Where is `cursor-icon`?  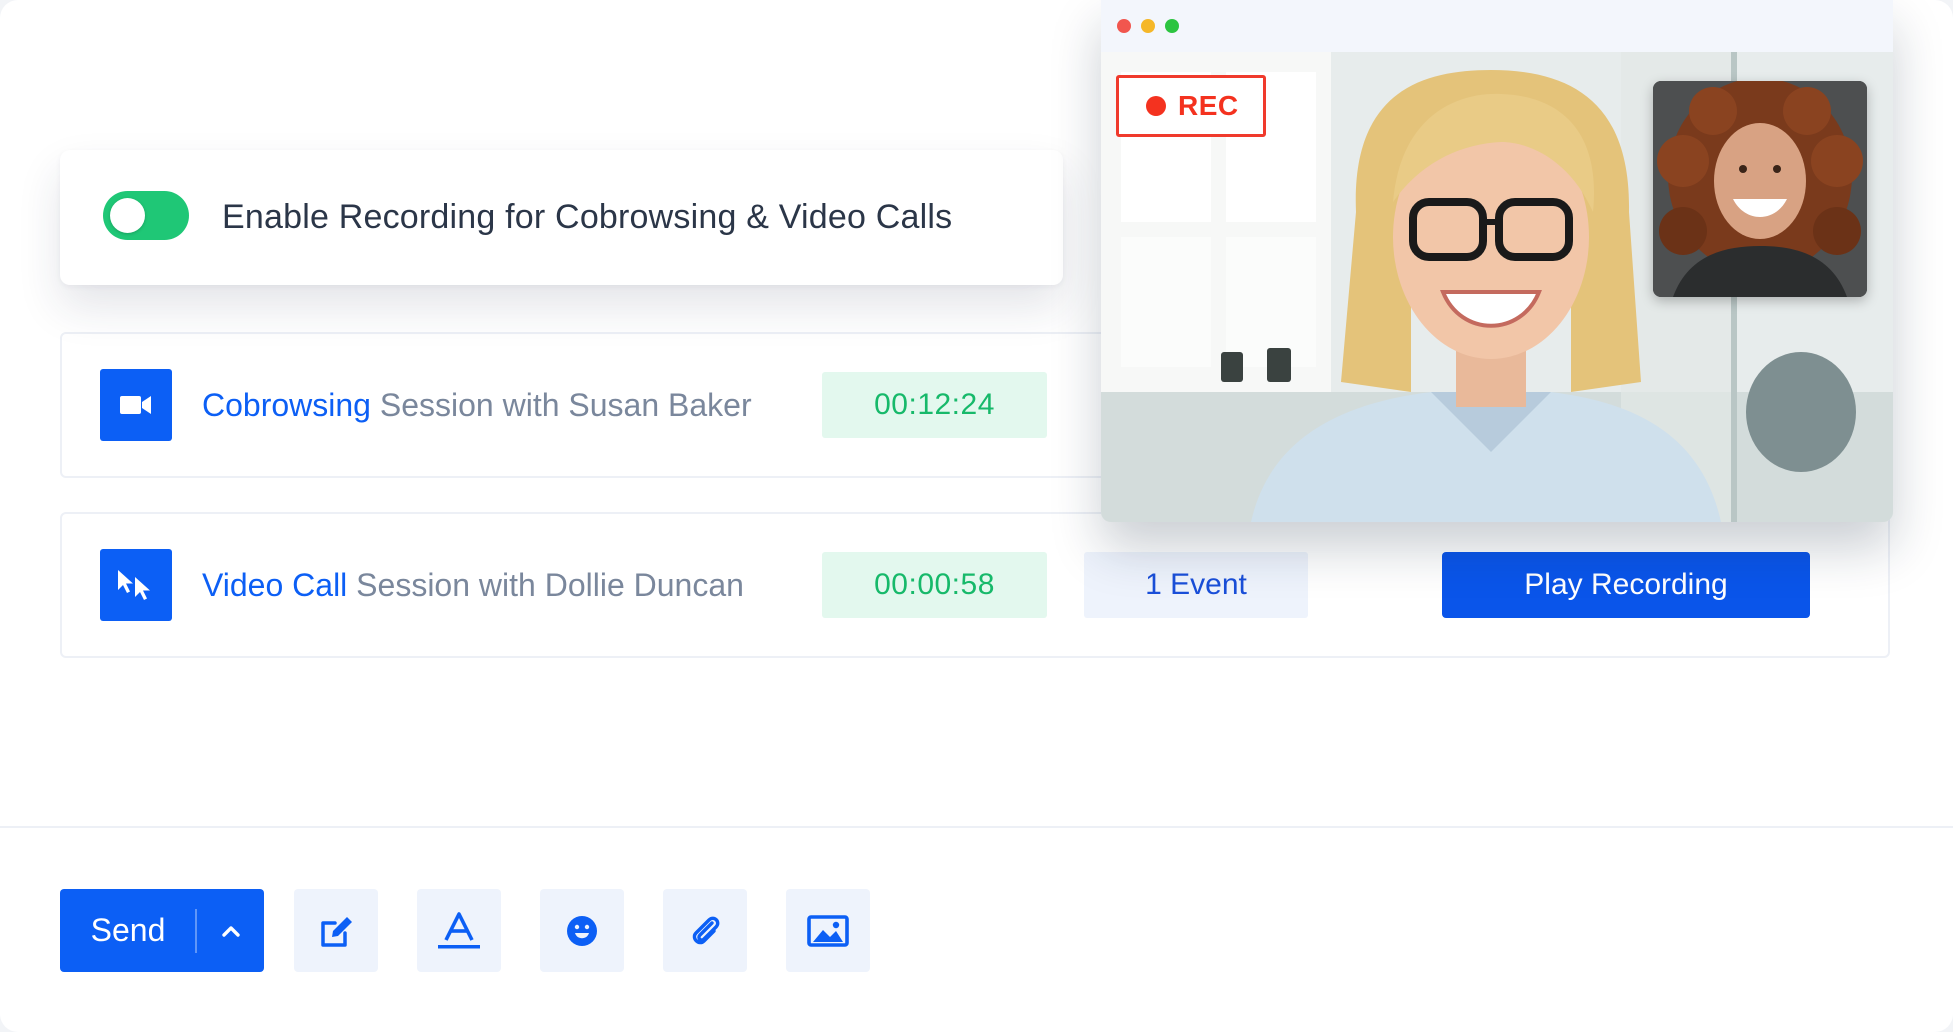
cursor-icon is located at coordinates (136, 585).